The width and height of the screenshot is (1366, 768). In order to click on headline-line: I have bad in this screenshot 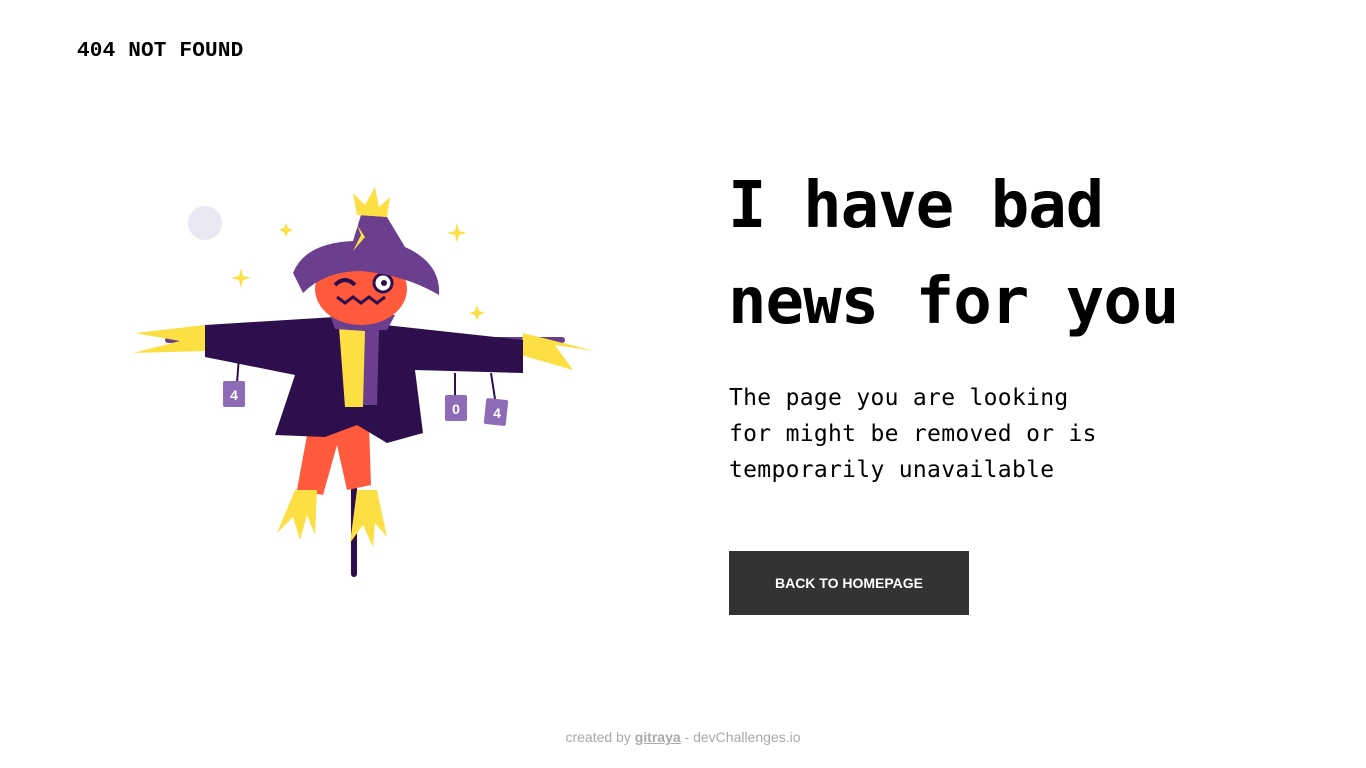, I will do `click(916, 206)`.